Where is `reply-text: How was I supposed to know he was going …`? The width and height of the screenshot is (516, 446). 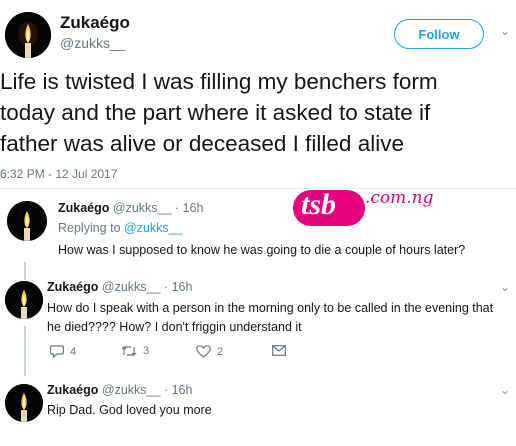 reply-text: How was I supposed to know he was going … is located at coordinates (262, 250).